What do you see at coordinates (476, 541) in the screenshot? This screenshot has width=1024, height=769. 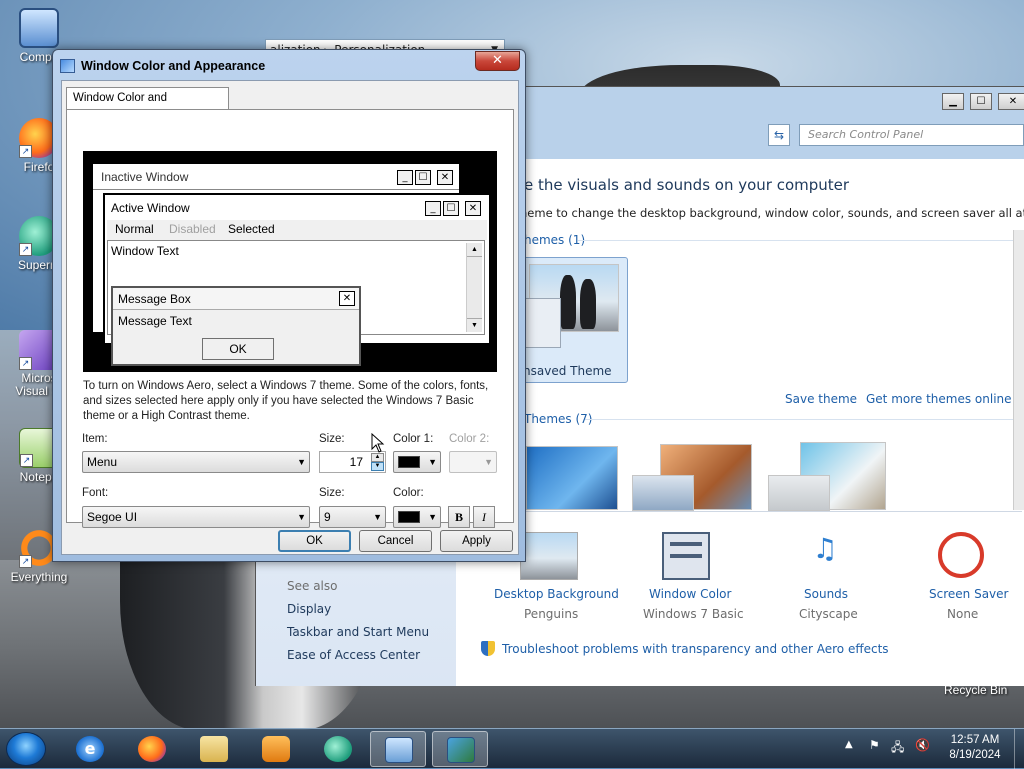 I see `apply-button: Apply` at bounding box center [476, 541].